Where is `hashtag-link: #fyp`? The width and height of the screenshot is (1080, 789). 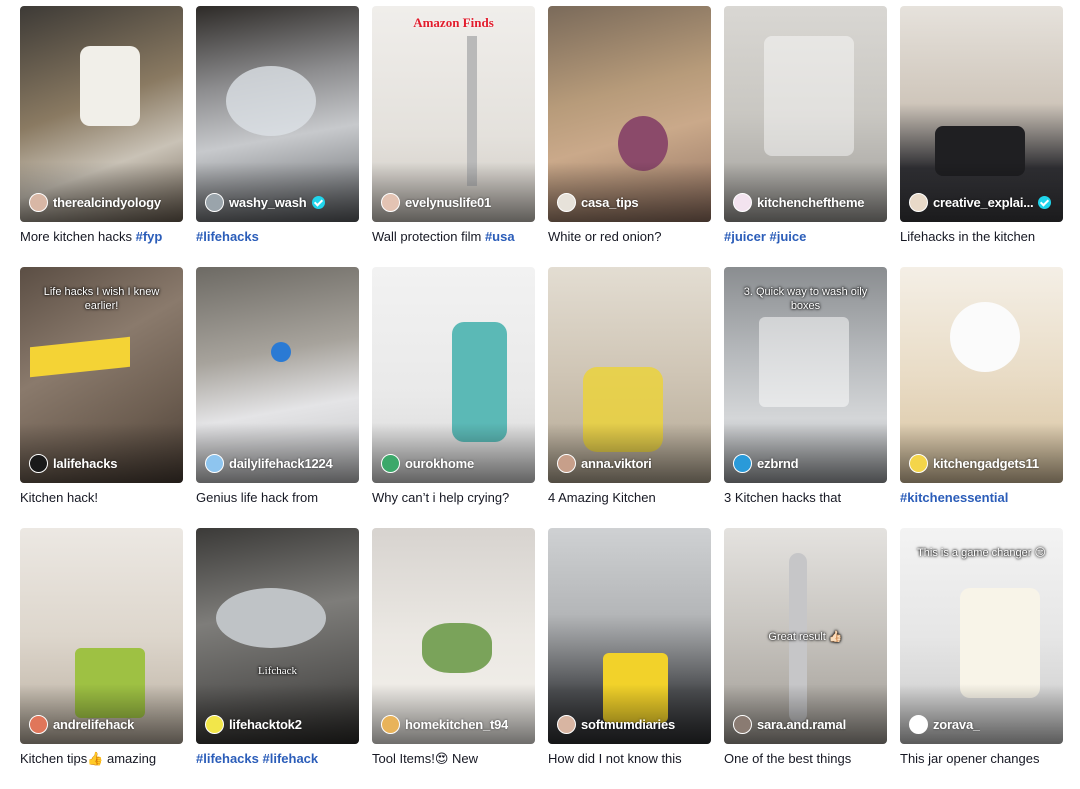 hashtag-link: #fyp is located at coordinates (149, 236).